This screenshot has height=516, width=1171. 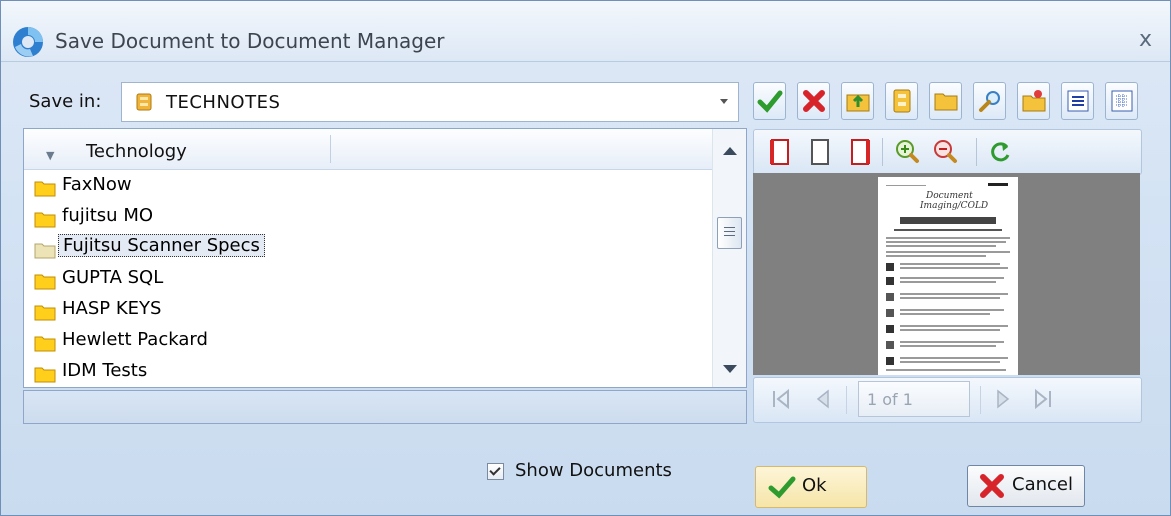 What do you see at coordinates (182, 280) in the screenshot?
I see `list-item: GUPTA SQL` at bounding box center [182, 280].